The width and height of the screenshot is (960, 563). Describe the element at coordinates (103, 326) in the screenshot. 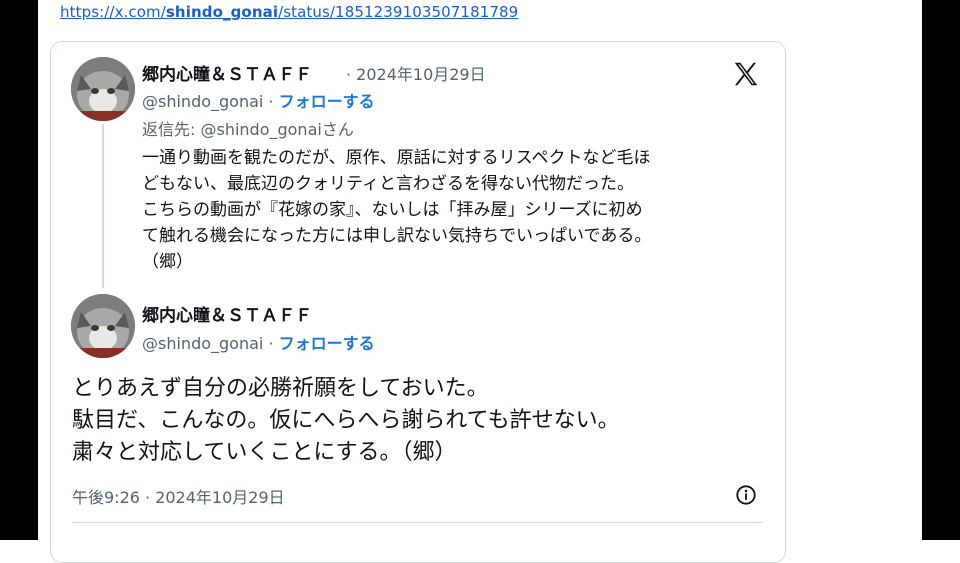

I see `main-author-avatar` at that location.